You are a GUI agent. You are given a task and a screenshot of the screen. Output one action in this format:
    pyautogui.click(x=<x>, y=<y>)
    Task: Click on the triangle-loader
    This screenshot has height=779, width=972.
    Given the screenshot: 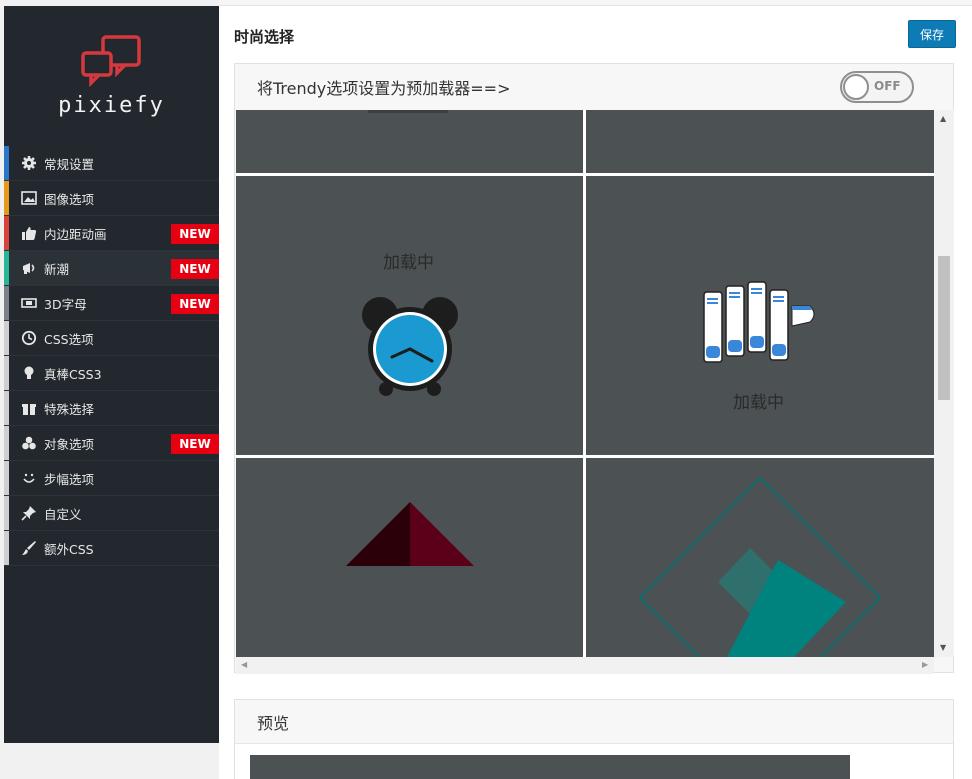 What is the action you would take?
    pyautogui.click(x=409, y=557)
    